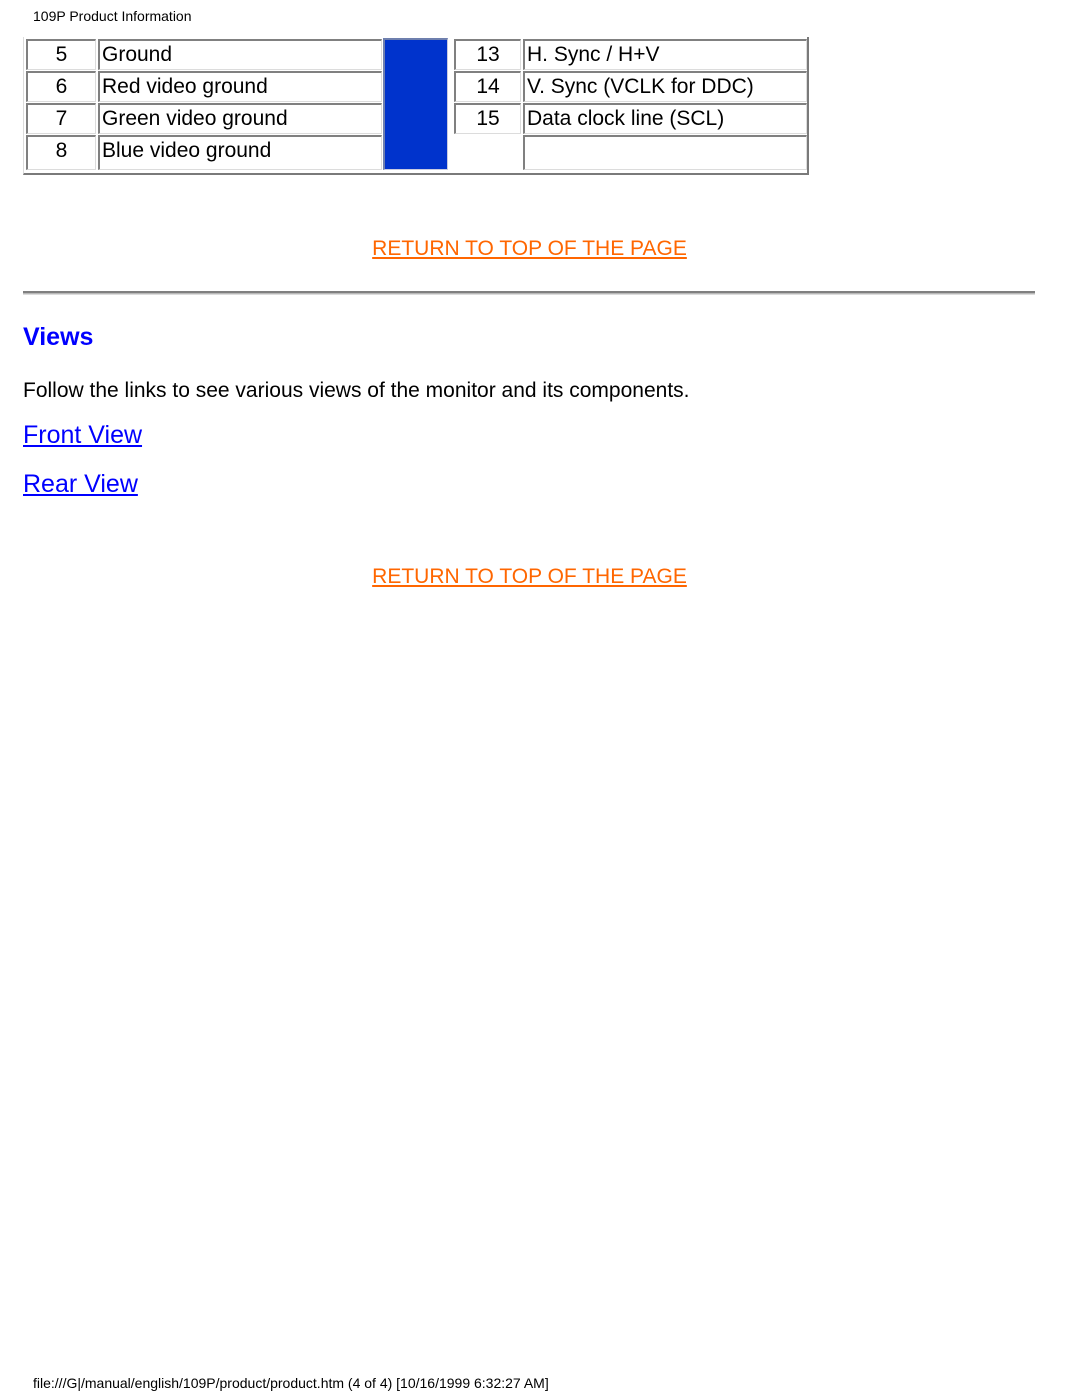  I want to click on pin-signal-cell: Blue video ground, so click(240, 152).